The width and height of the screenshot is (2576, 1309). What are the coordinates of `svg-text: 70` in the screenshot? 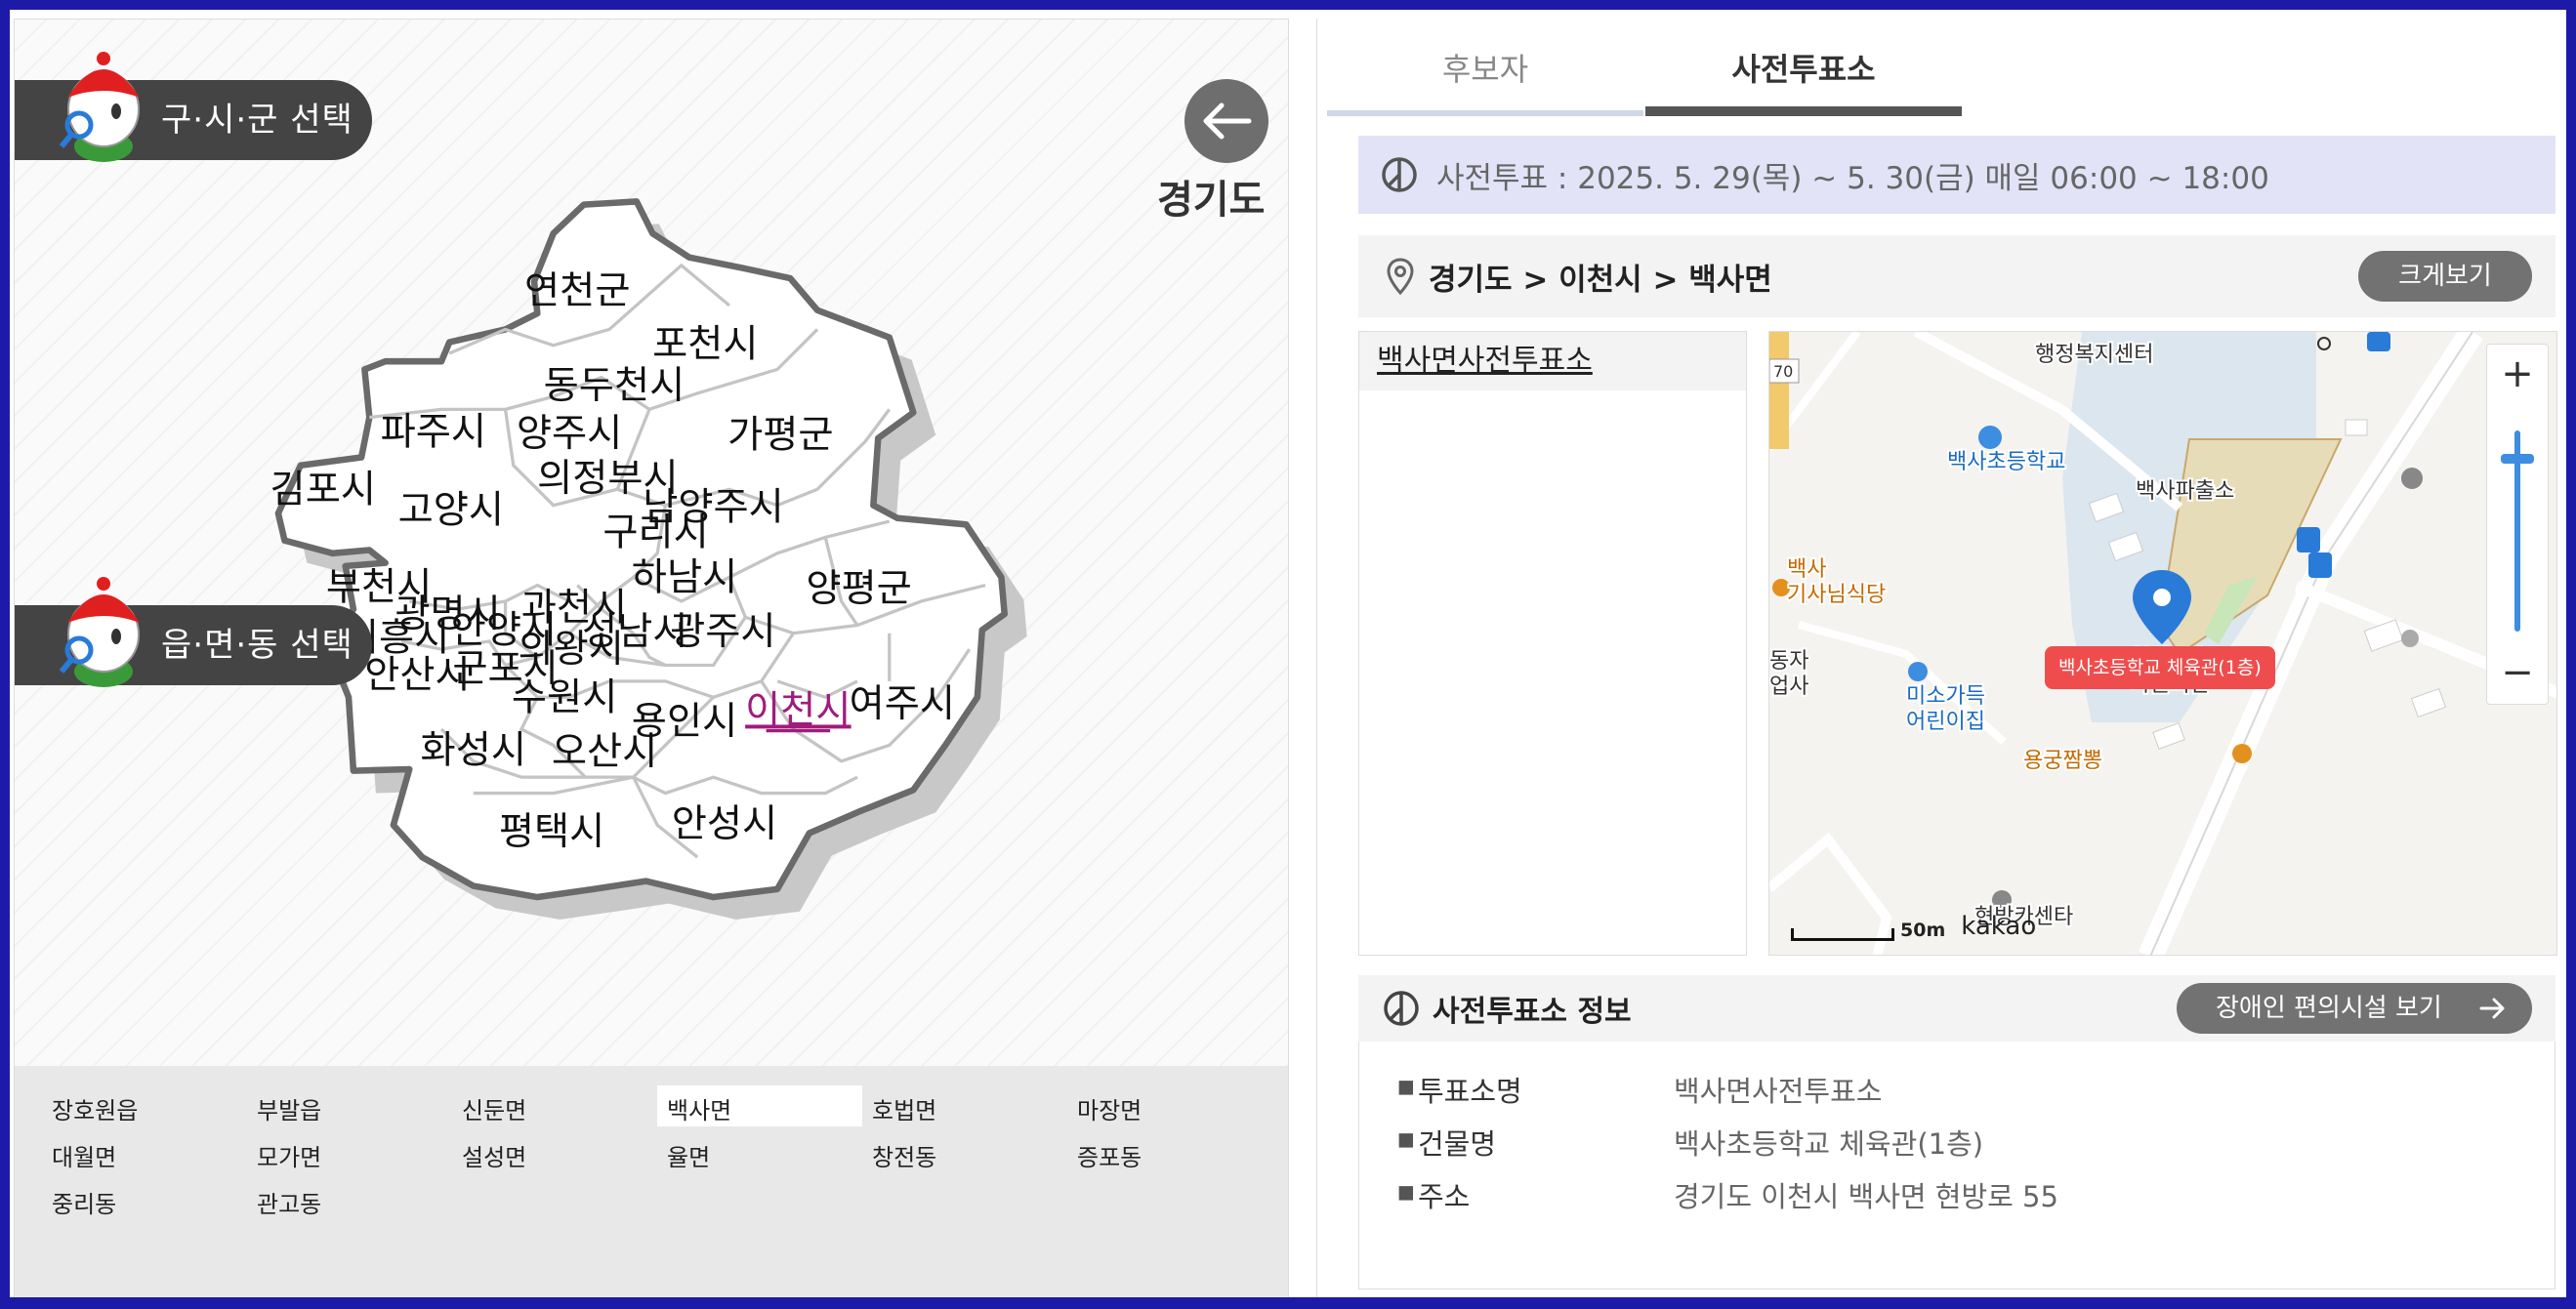 It's located at (1783, 371).